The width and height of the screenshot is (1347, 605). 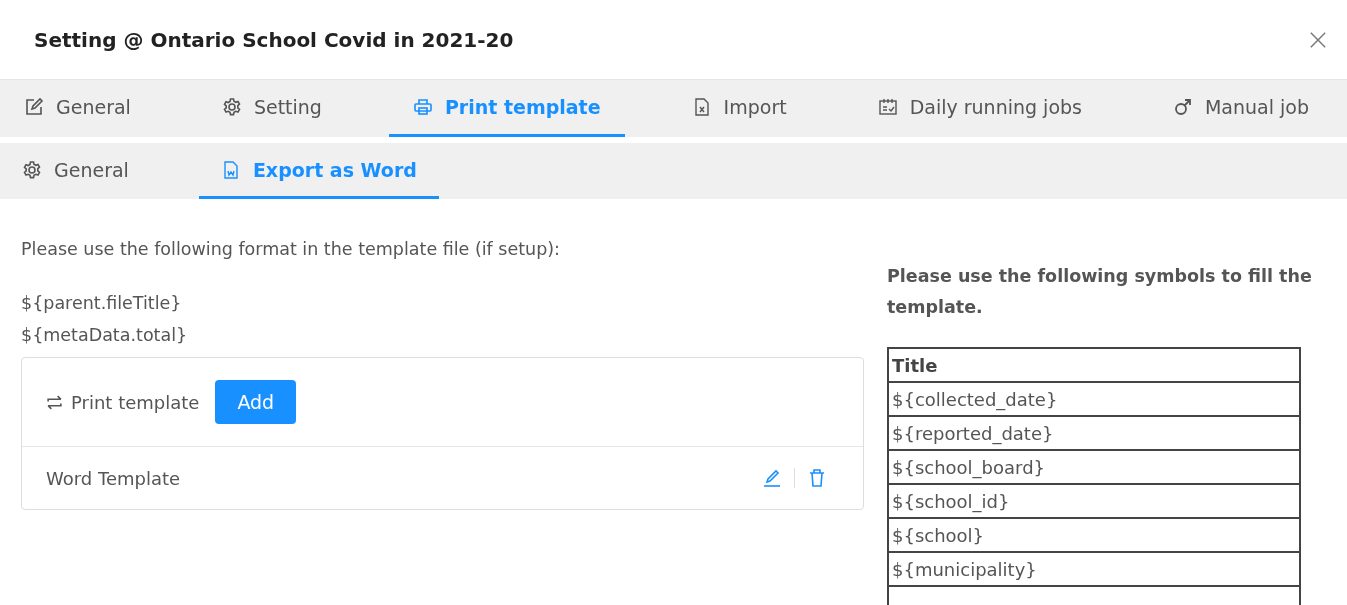 I want to click on delete-icon, so click(x=817, y=478).